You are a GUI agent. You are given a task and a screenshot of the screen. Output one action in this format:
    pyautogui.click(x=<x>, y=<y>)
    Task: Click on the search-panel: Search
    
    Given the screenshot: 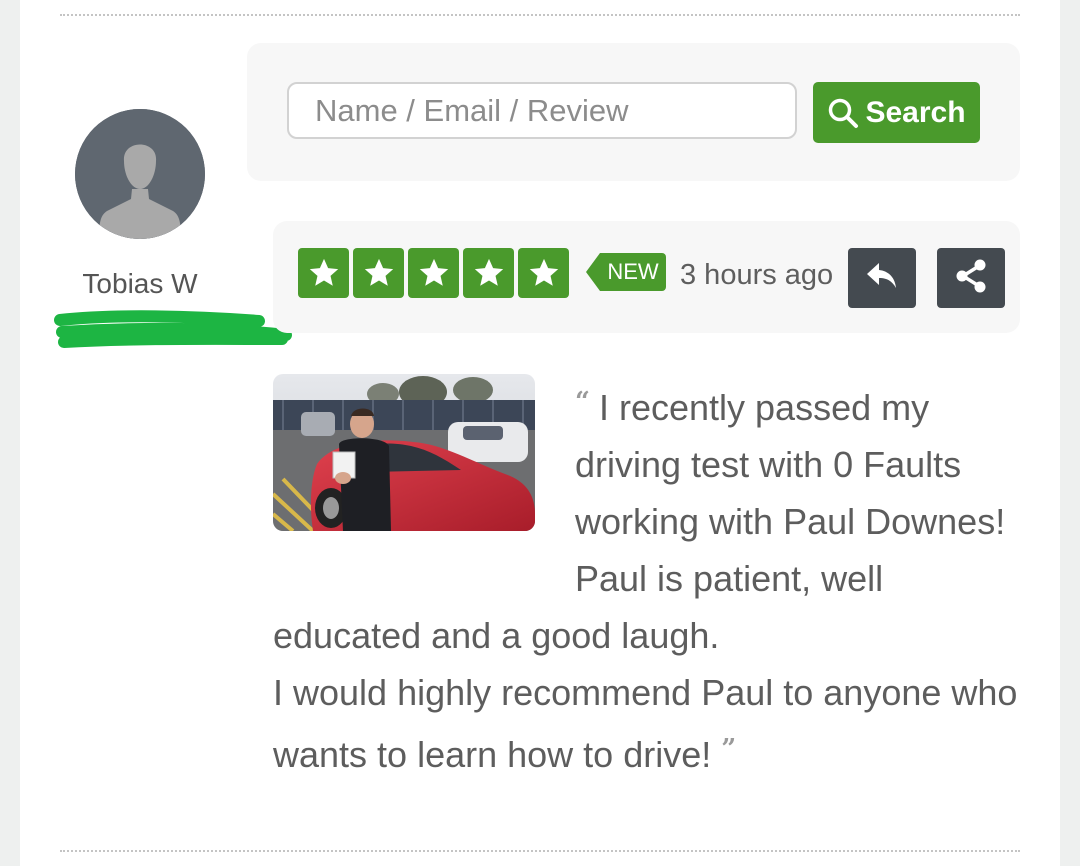 What is the action you would take?
    pyautogui.click(x=633, y=112)
    